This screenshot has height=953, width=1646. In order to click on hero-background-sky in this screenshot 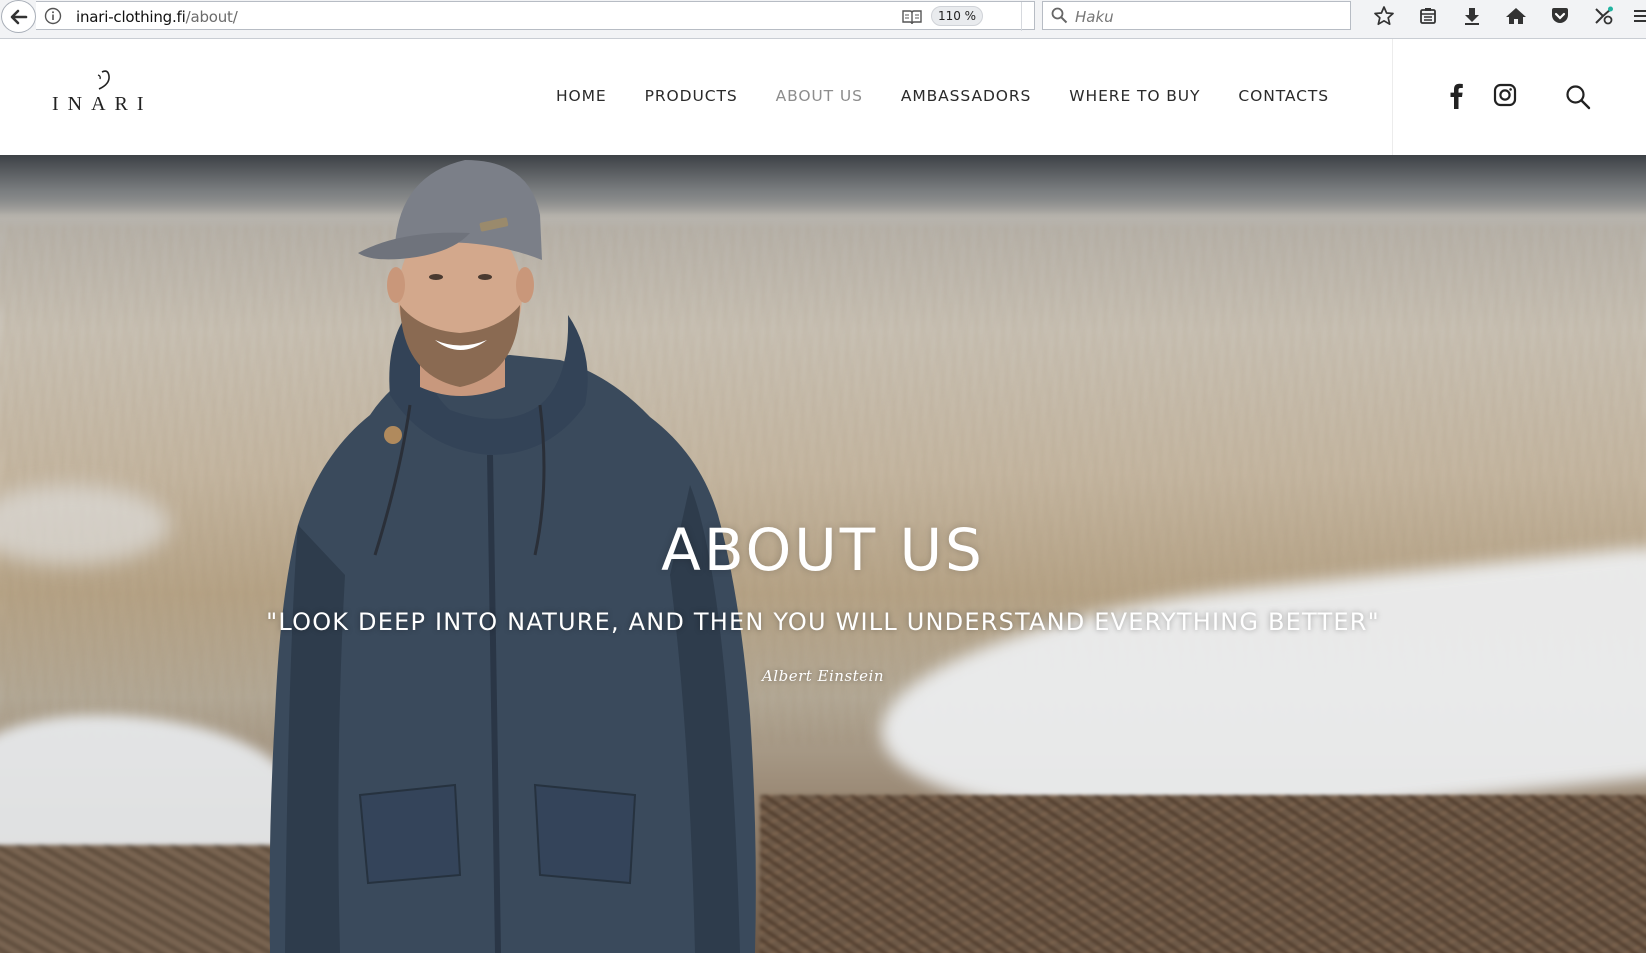, I will do `click(823, 185)`.